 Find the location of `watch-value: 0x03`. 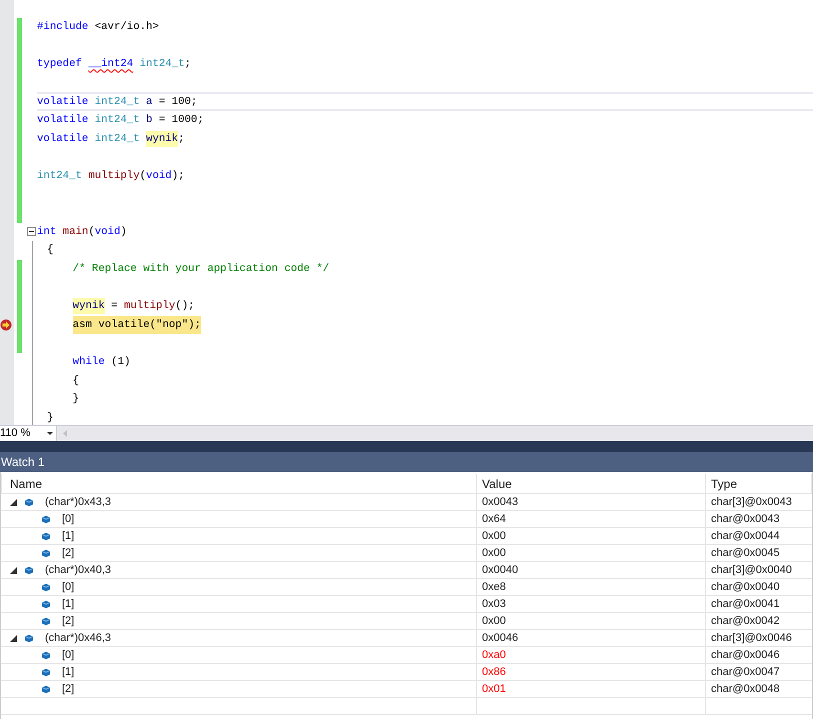

watch-value: 0x03 is located at coordinates (494, 604).